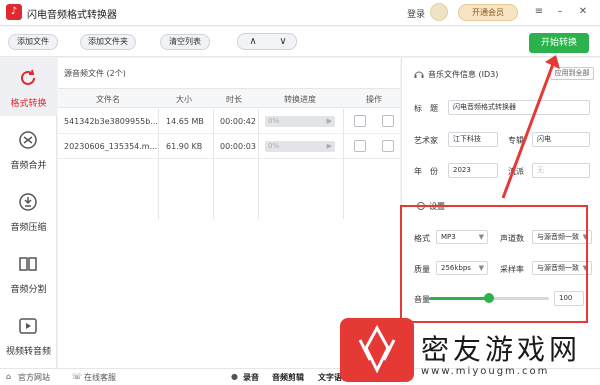 The width and height of the screenshot is (600, 385). Describe the element at coordinates (34, 377) in the screenshot. I see `website-link: 官方网站` at that location.